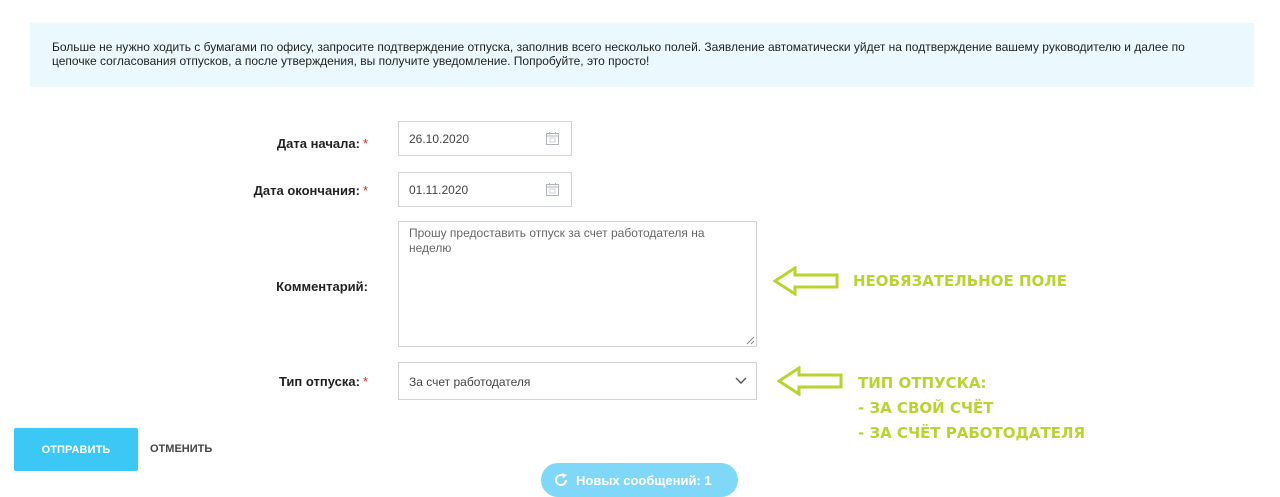 The width and height of the screenshot is (1280, 497). I want to click on new-messages-text: Новых сообщений: 1, so click(644, 480).